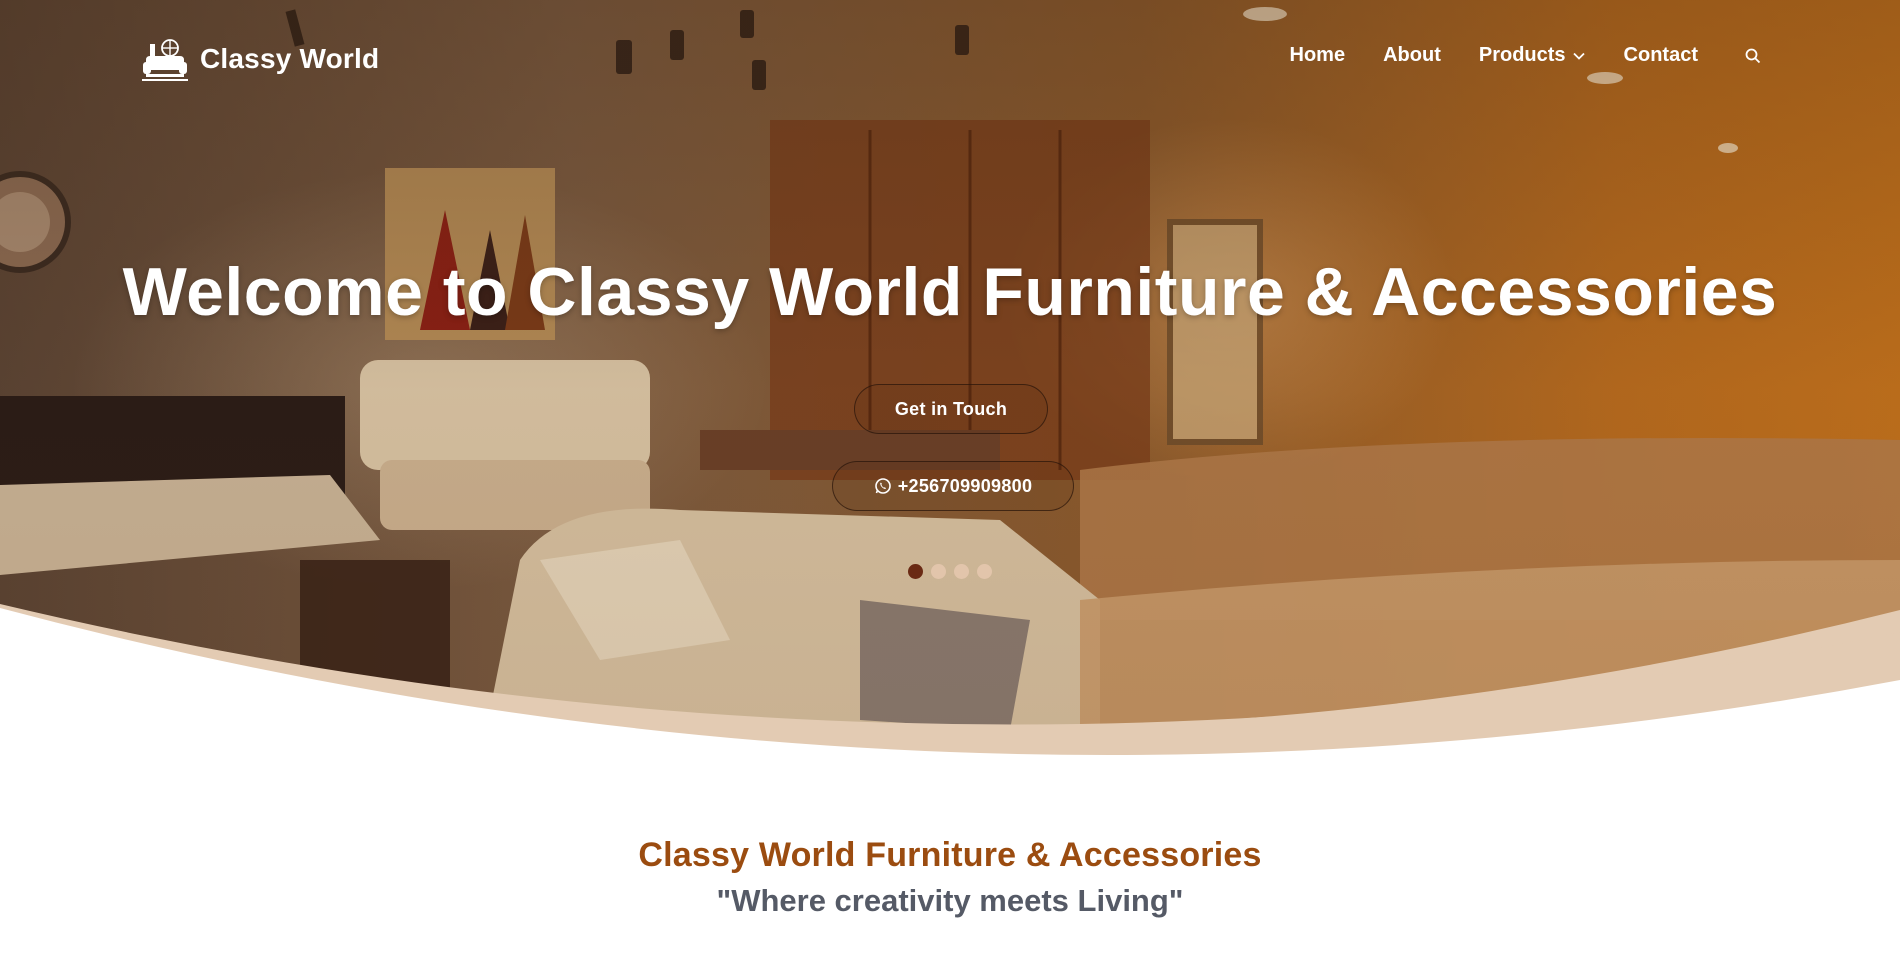  I want to click on intro-title: Classy World Furniture & Accessories, so click(950, 855).